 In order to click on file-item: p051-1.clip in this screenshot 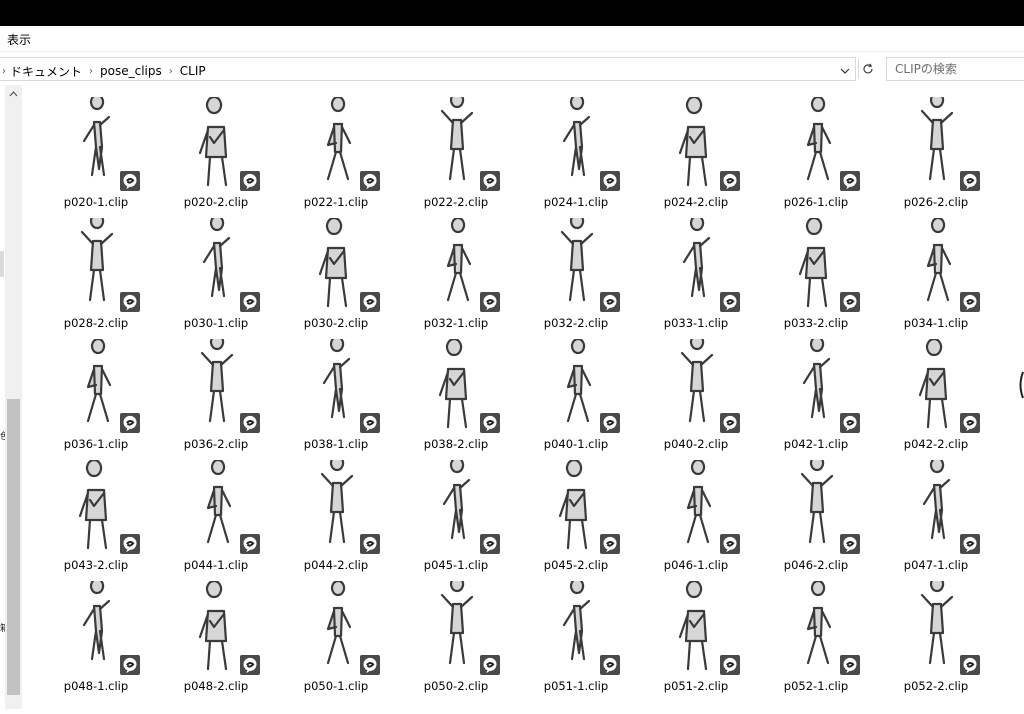, I will do `click(576, 637)`.